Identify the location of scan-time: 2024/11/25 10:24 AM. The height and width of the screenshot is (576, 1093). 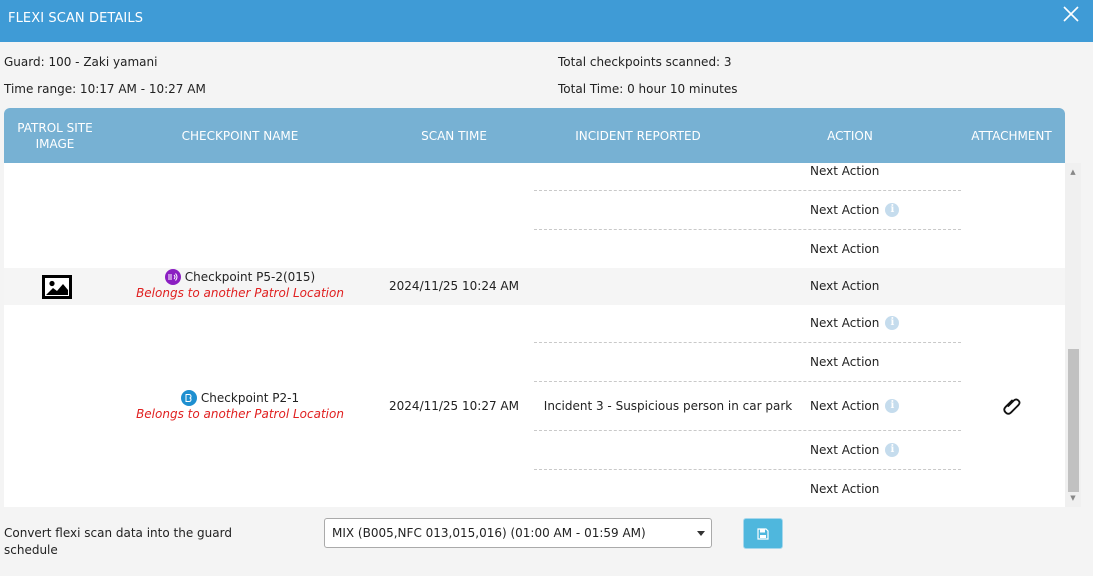
(454, 286).